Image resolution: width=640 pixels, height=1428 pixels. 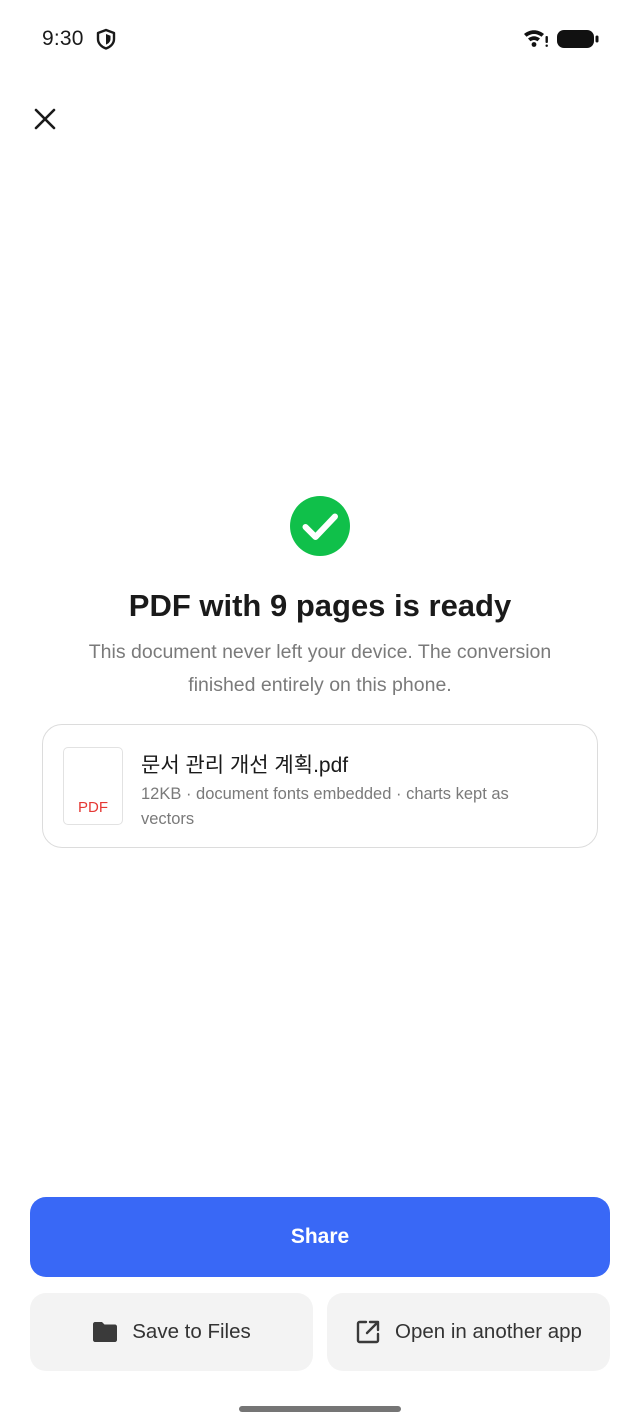 I want to click on open-in-another-app-label: Open in another app, so click(x=488, y=1331).